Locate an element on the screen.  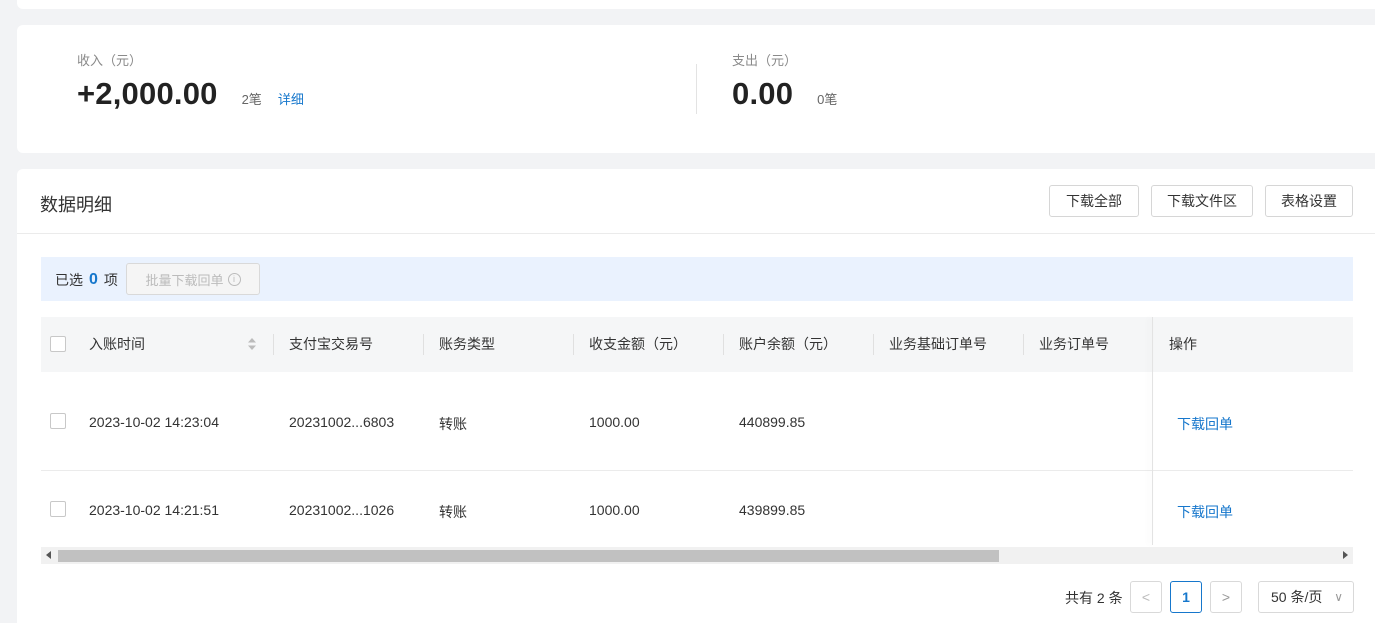
income-stat: 收入（元） +2,000.00 2笔 详细 is located at coordinates (190, 82).